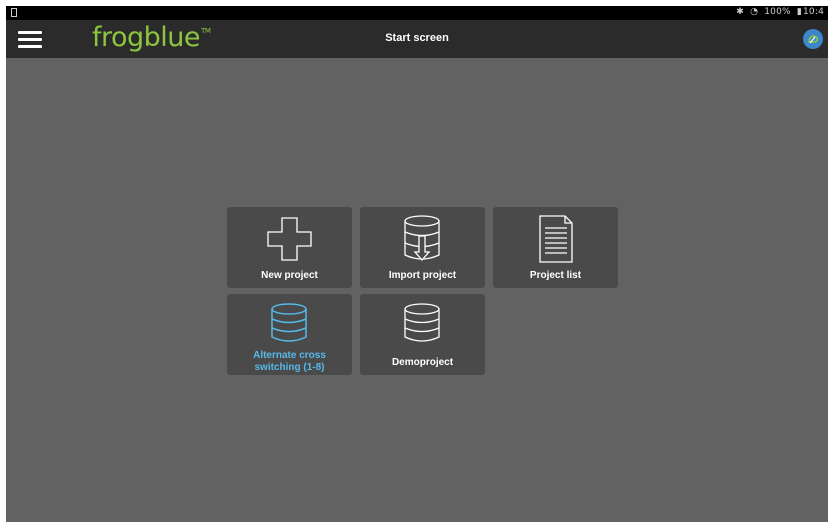 The width and height of the screenshot is (828, 522). What do you see at coordinates (555, 275) in the screenshot?
I see `tile-label: Project list` at bounding box center [555, 275].